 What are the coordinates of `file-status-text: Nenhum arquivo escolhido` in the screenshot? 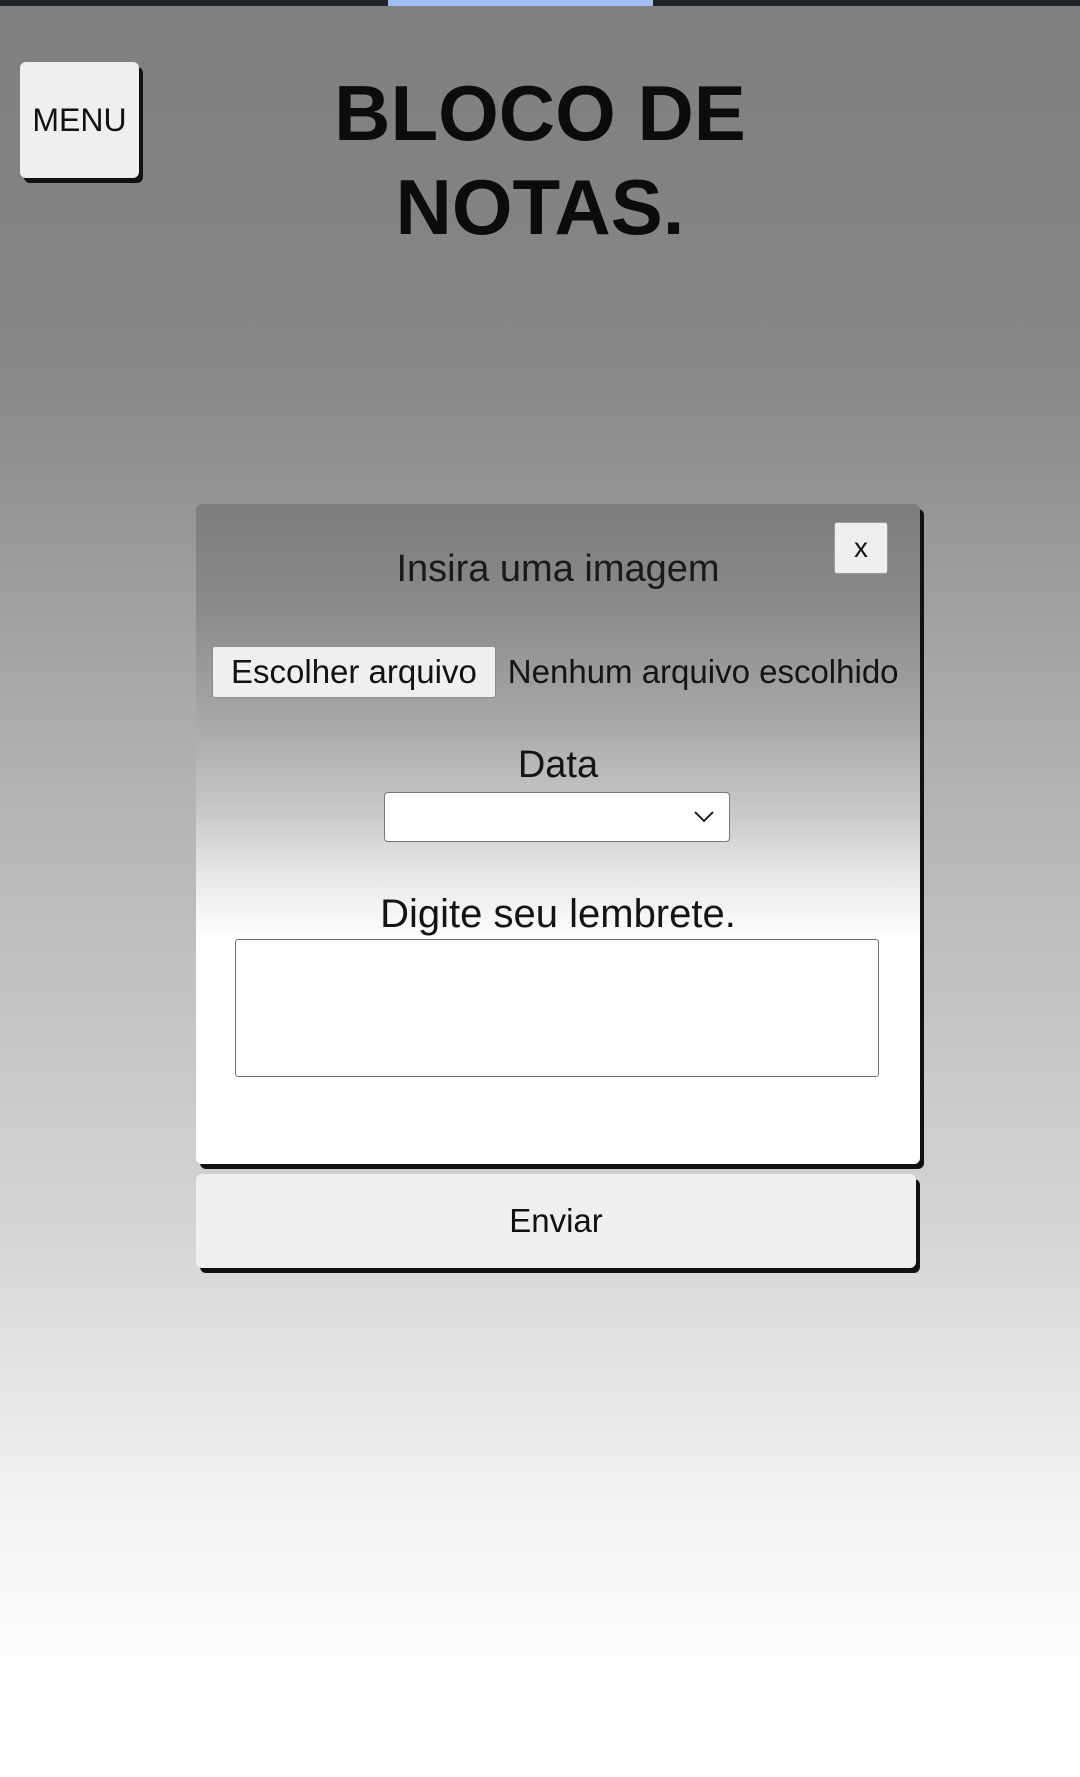 It's located at (703, 671).